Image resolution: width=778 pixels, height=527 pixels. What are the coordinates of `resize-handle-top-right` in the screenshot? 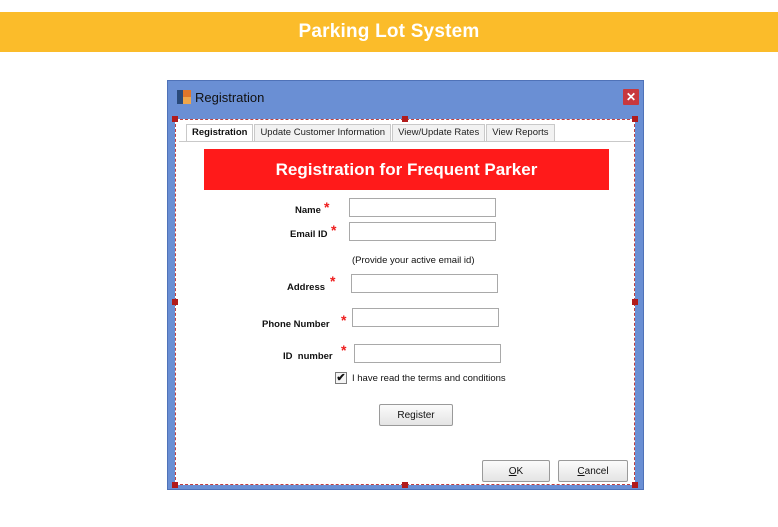 It's located at (635, 119).